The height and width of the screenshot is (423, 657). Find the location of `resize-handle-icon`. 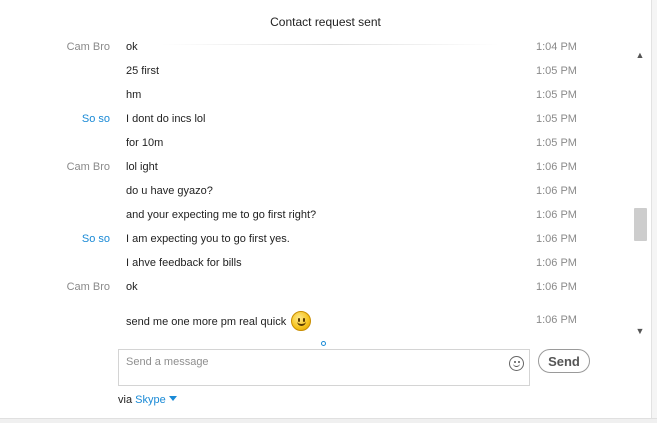

resize-handle-icon is located at coordinates (323, 343).